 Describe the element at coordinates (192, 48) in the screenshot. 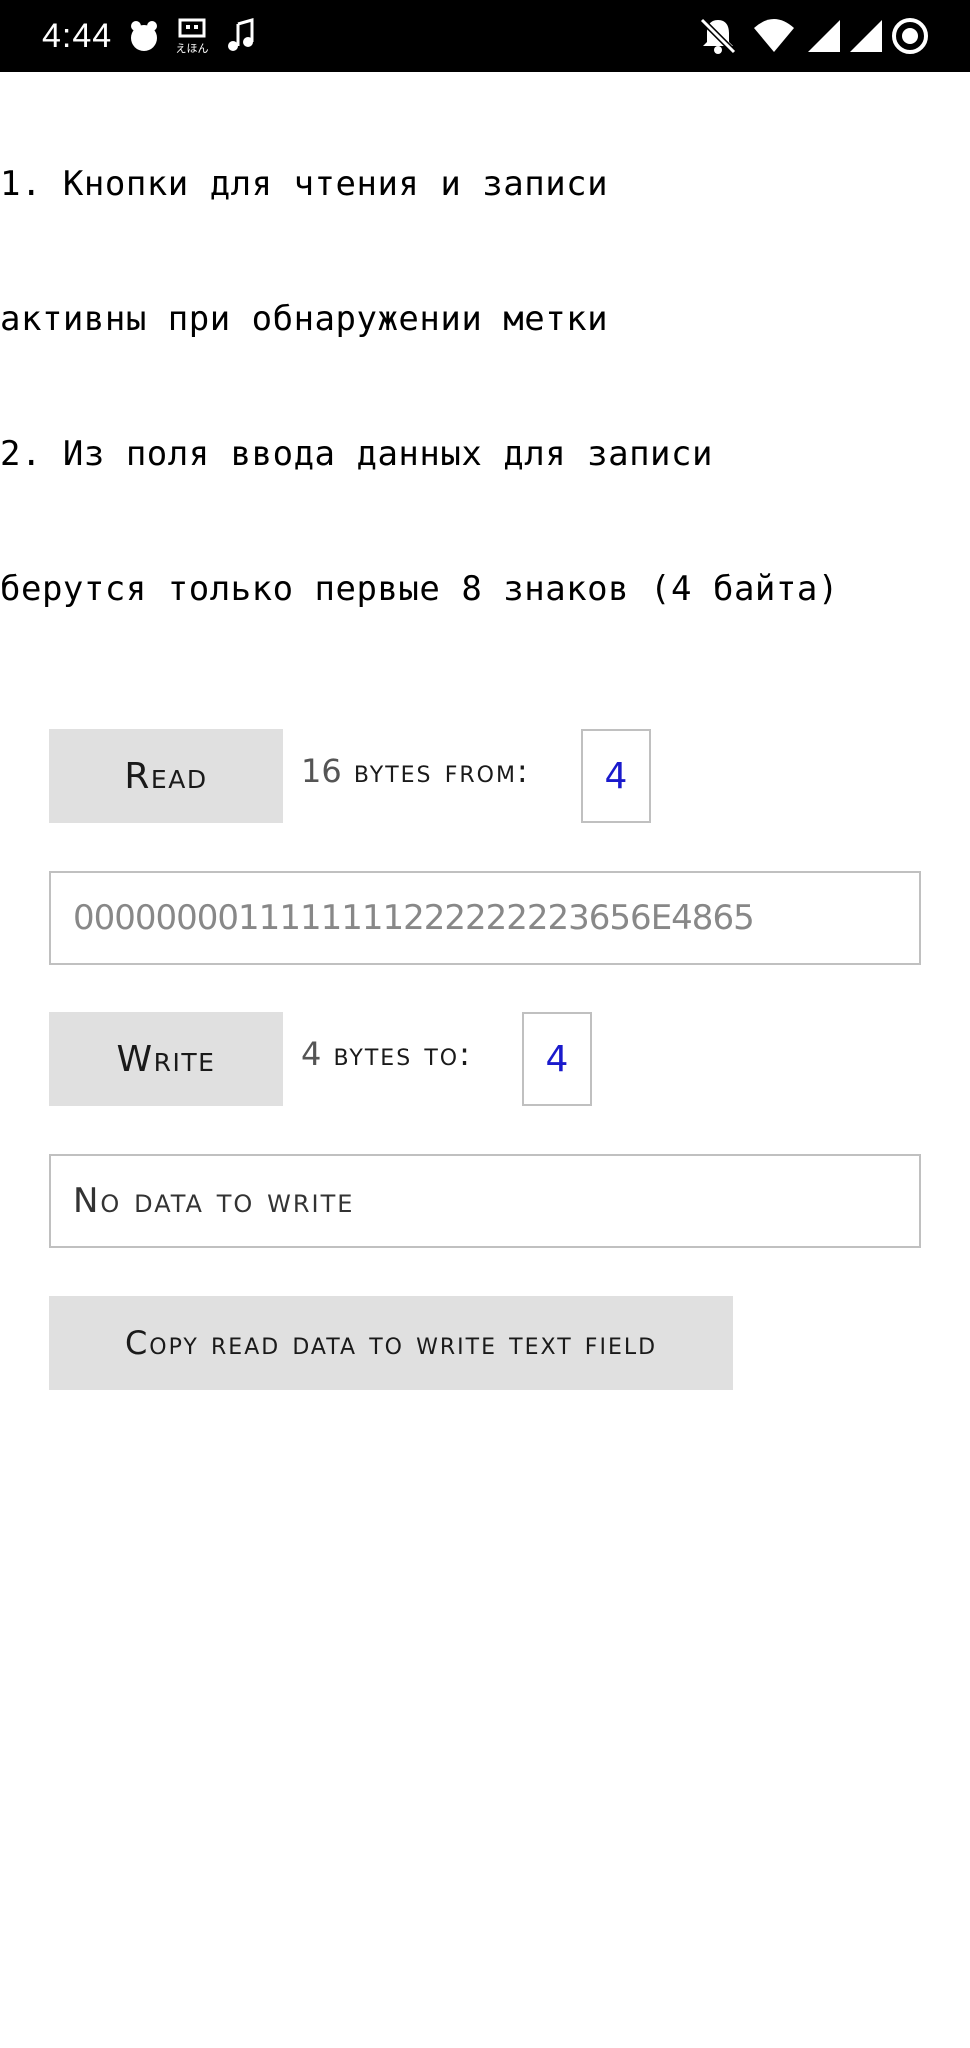

I see `svg-text: えほん` at that location.